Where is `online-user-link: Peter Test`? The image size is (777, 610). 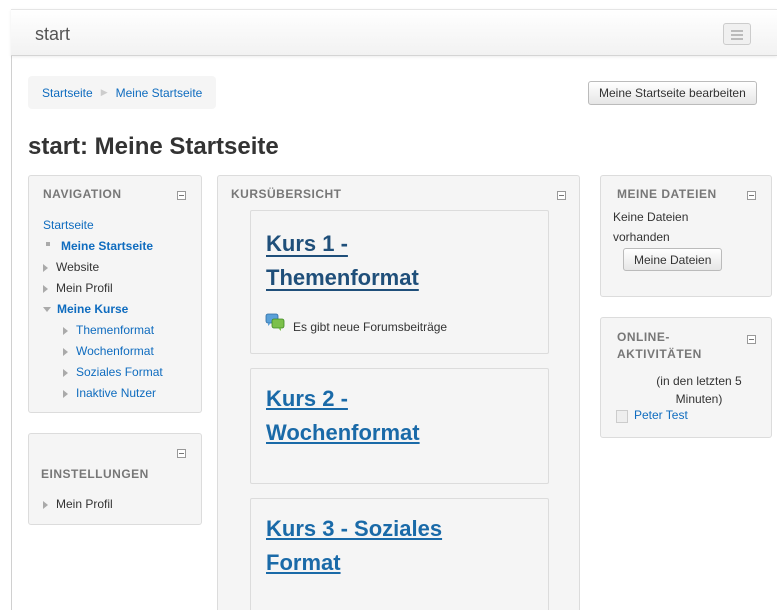 online-user-link: Peter Test is located at coordinates (661, 415).